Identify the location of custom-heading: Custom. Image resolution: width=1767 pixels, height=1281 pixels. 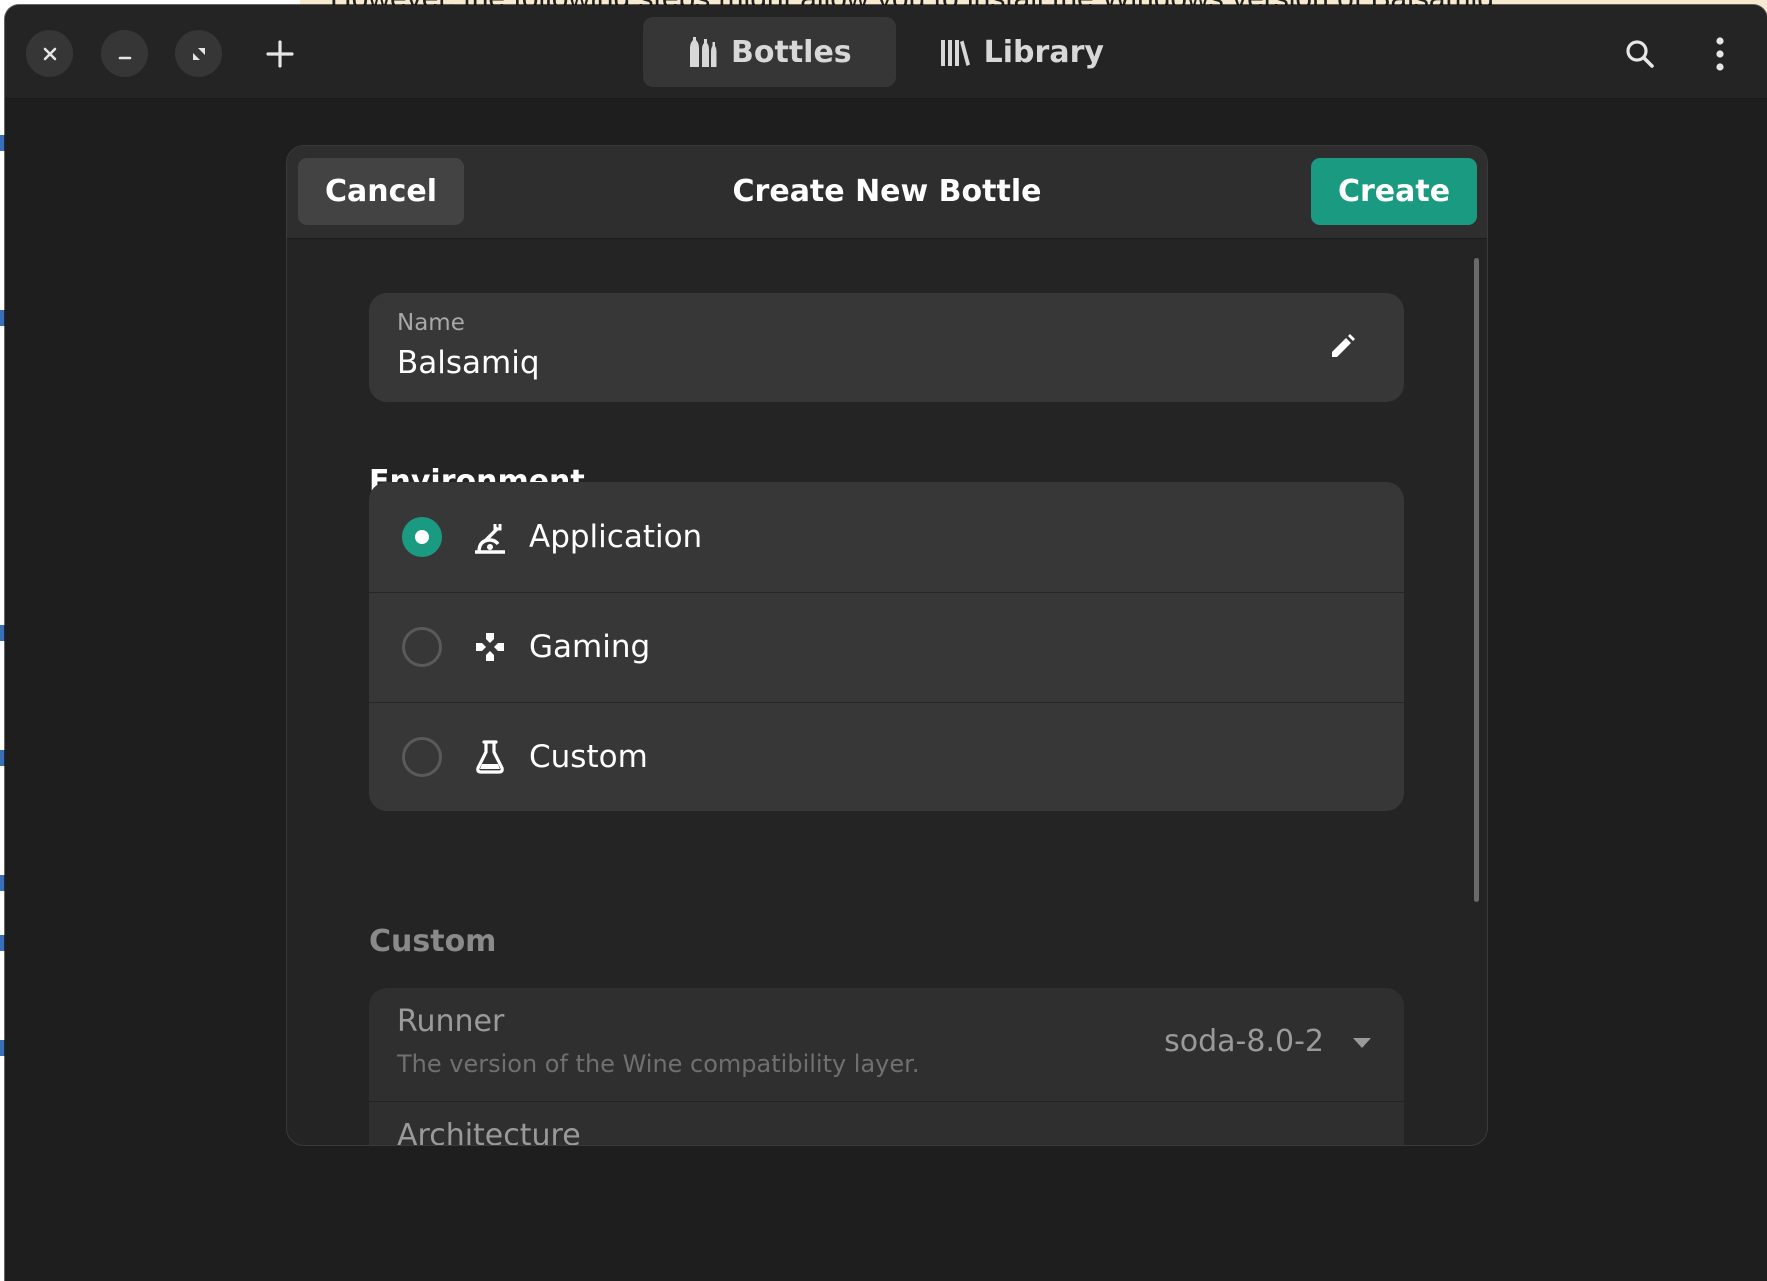
(433, 941).